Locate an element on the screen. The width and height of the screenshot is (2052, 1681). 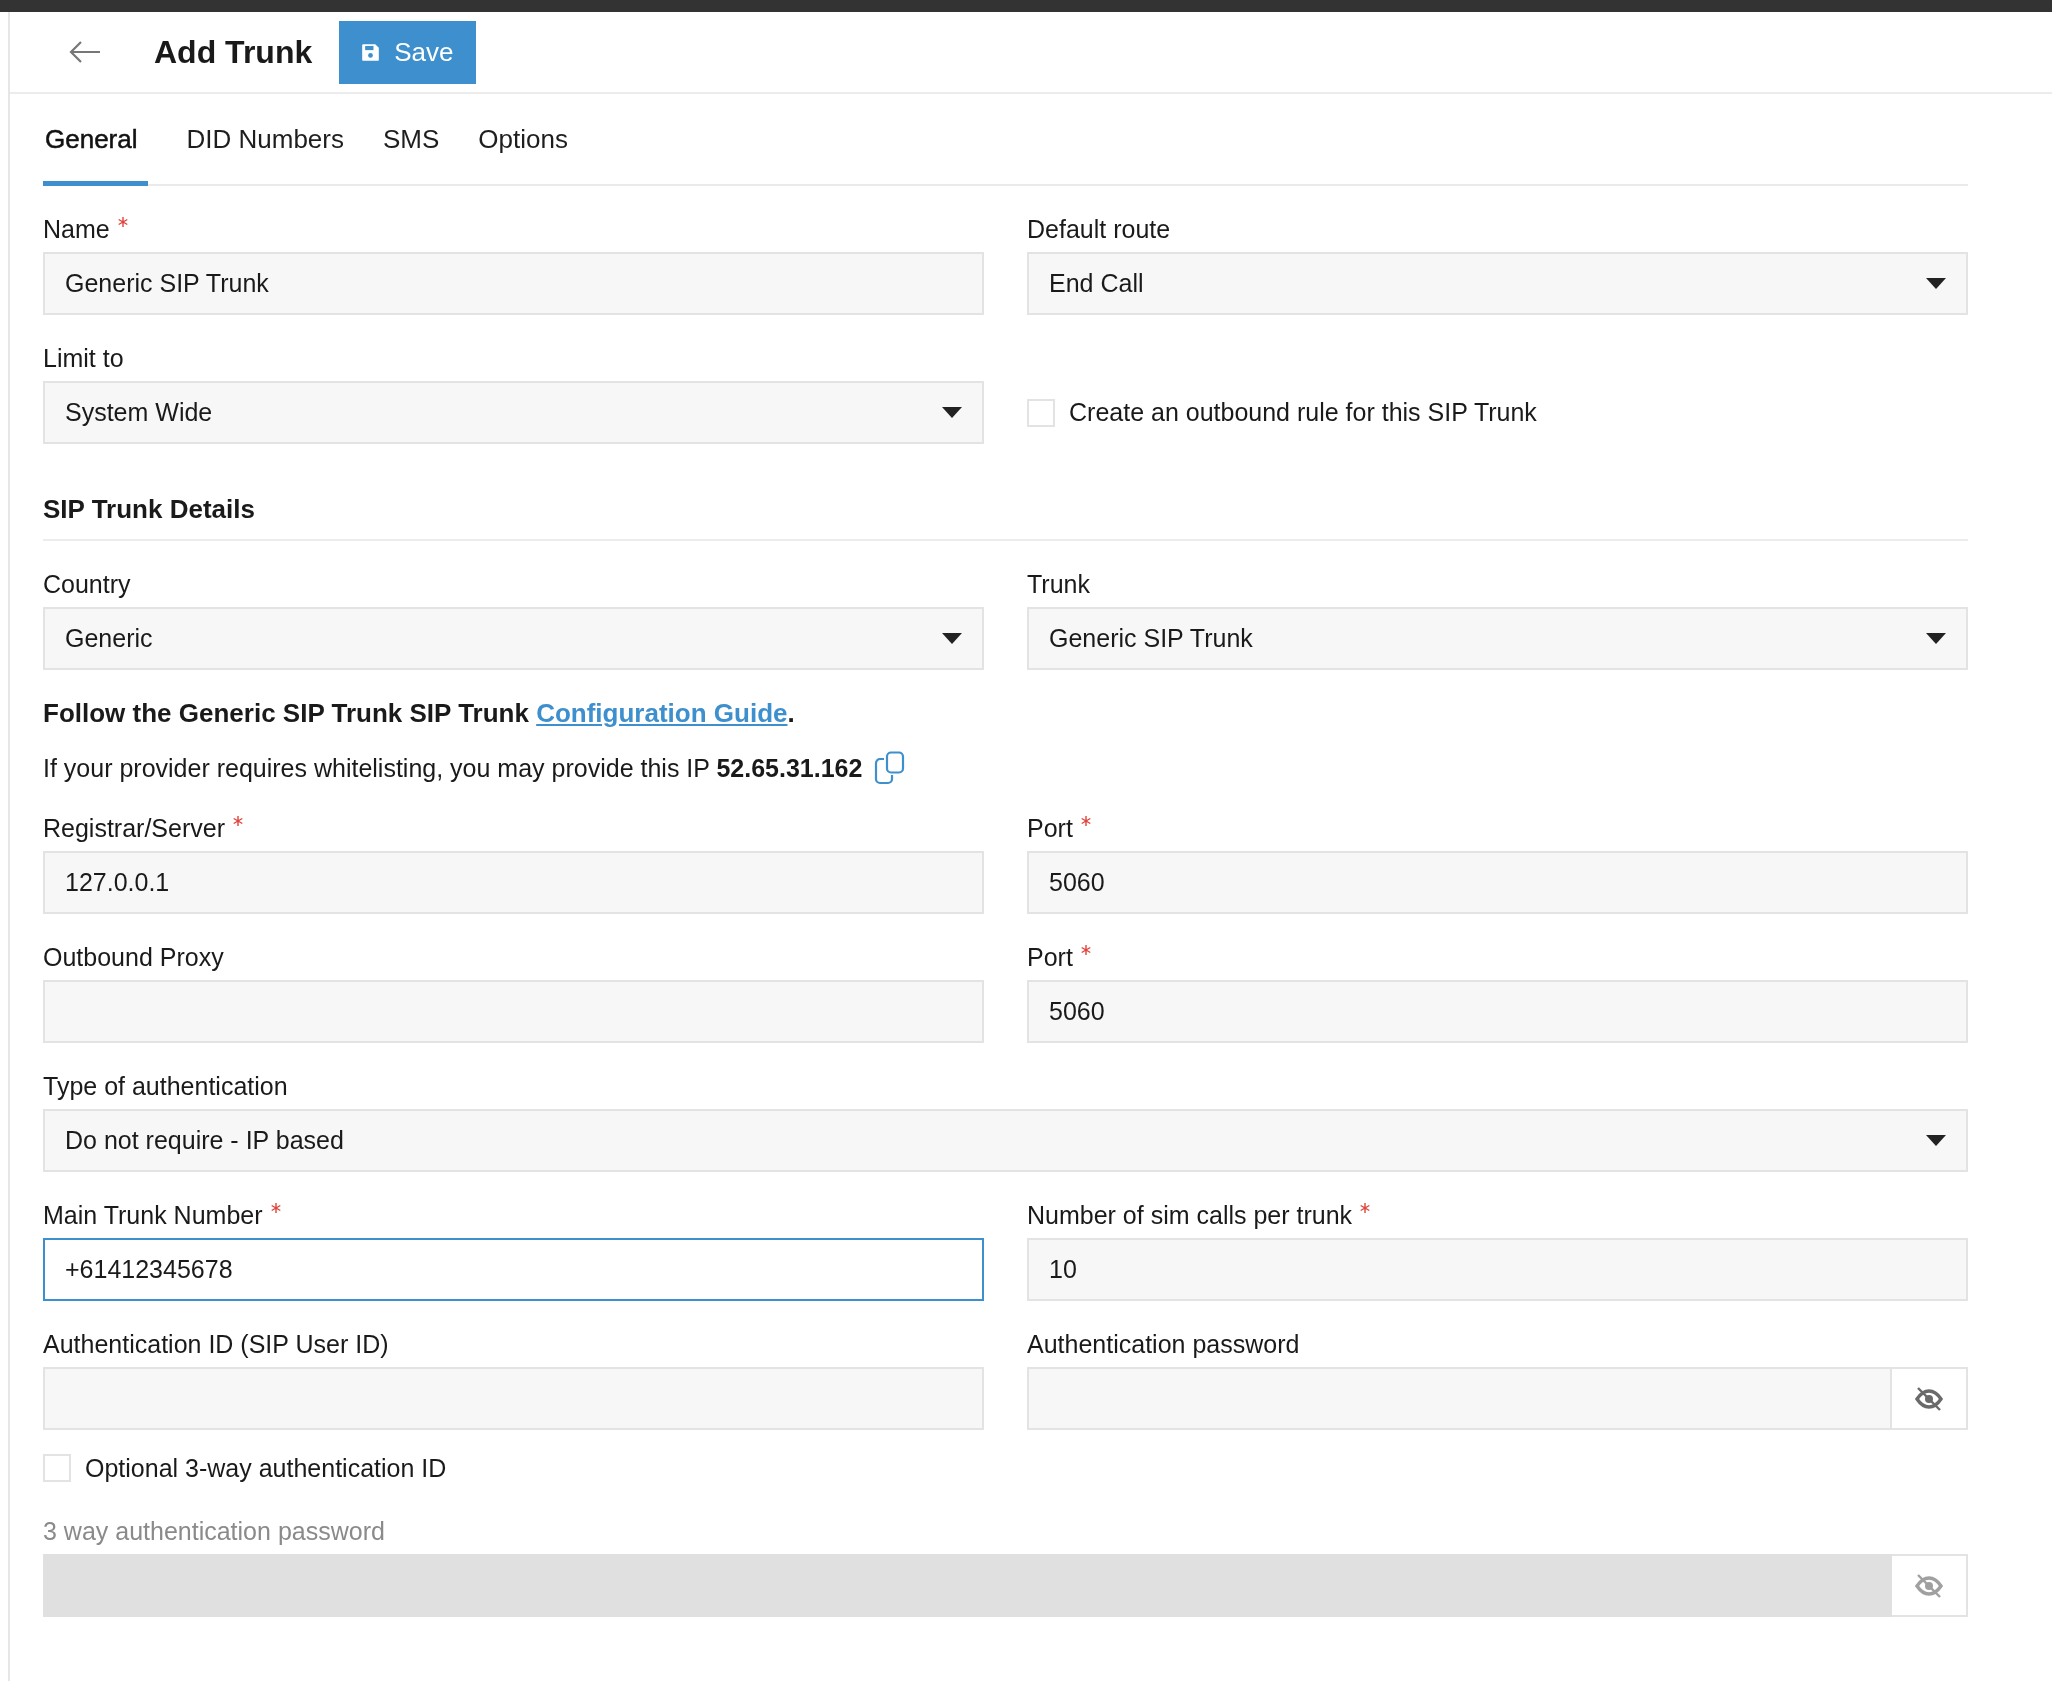
field-label: Main Trunk Number is located at coordinates (153, 1215).